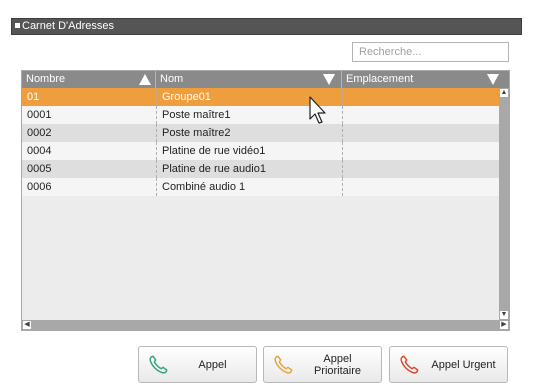  Describe the element at coordinates (39, 169) in the screenshot. I see `cell-nombre: 0005` at that location.